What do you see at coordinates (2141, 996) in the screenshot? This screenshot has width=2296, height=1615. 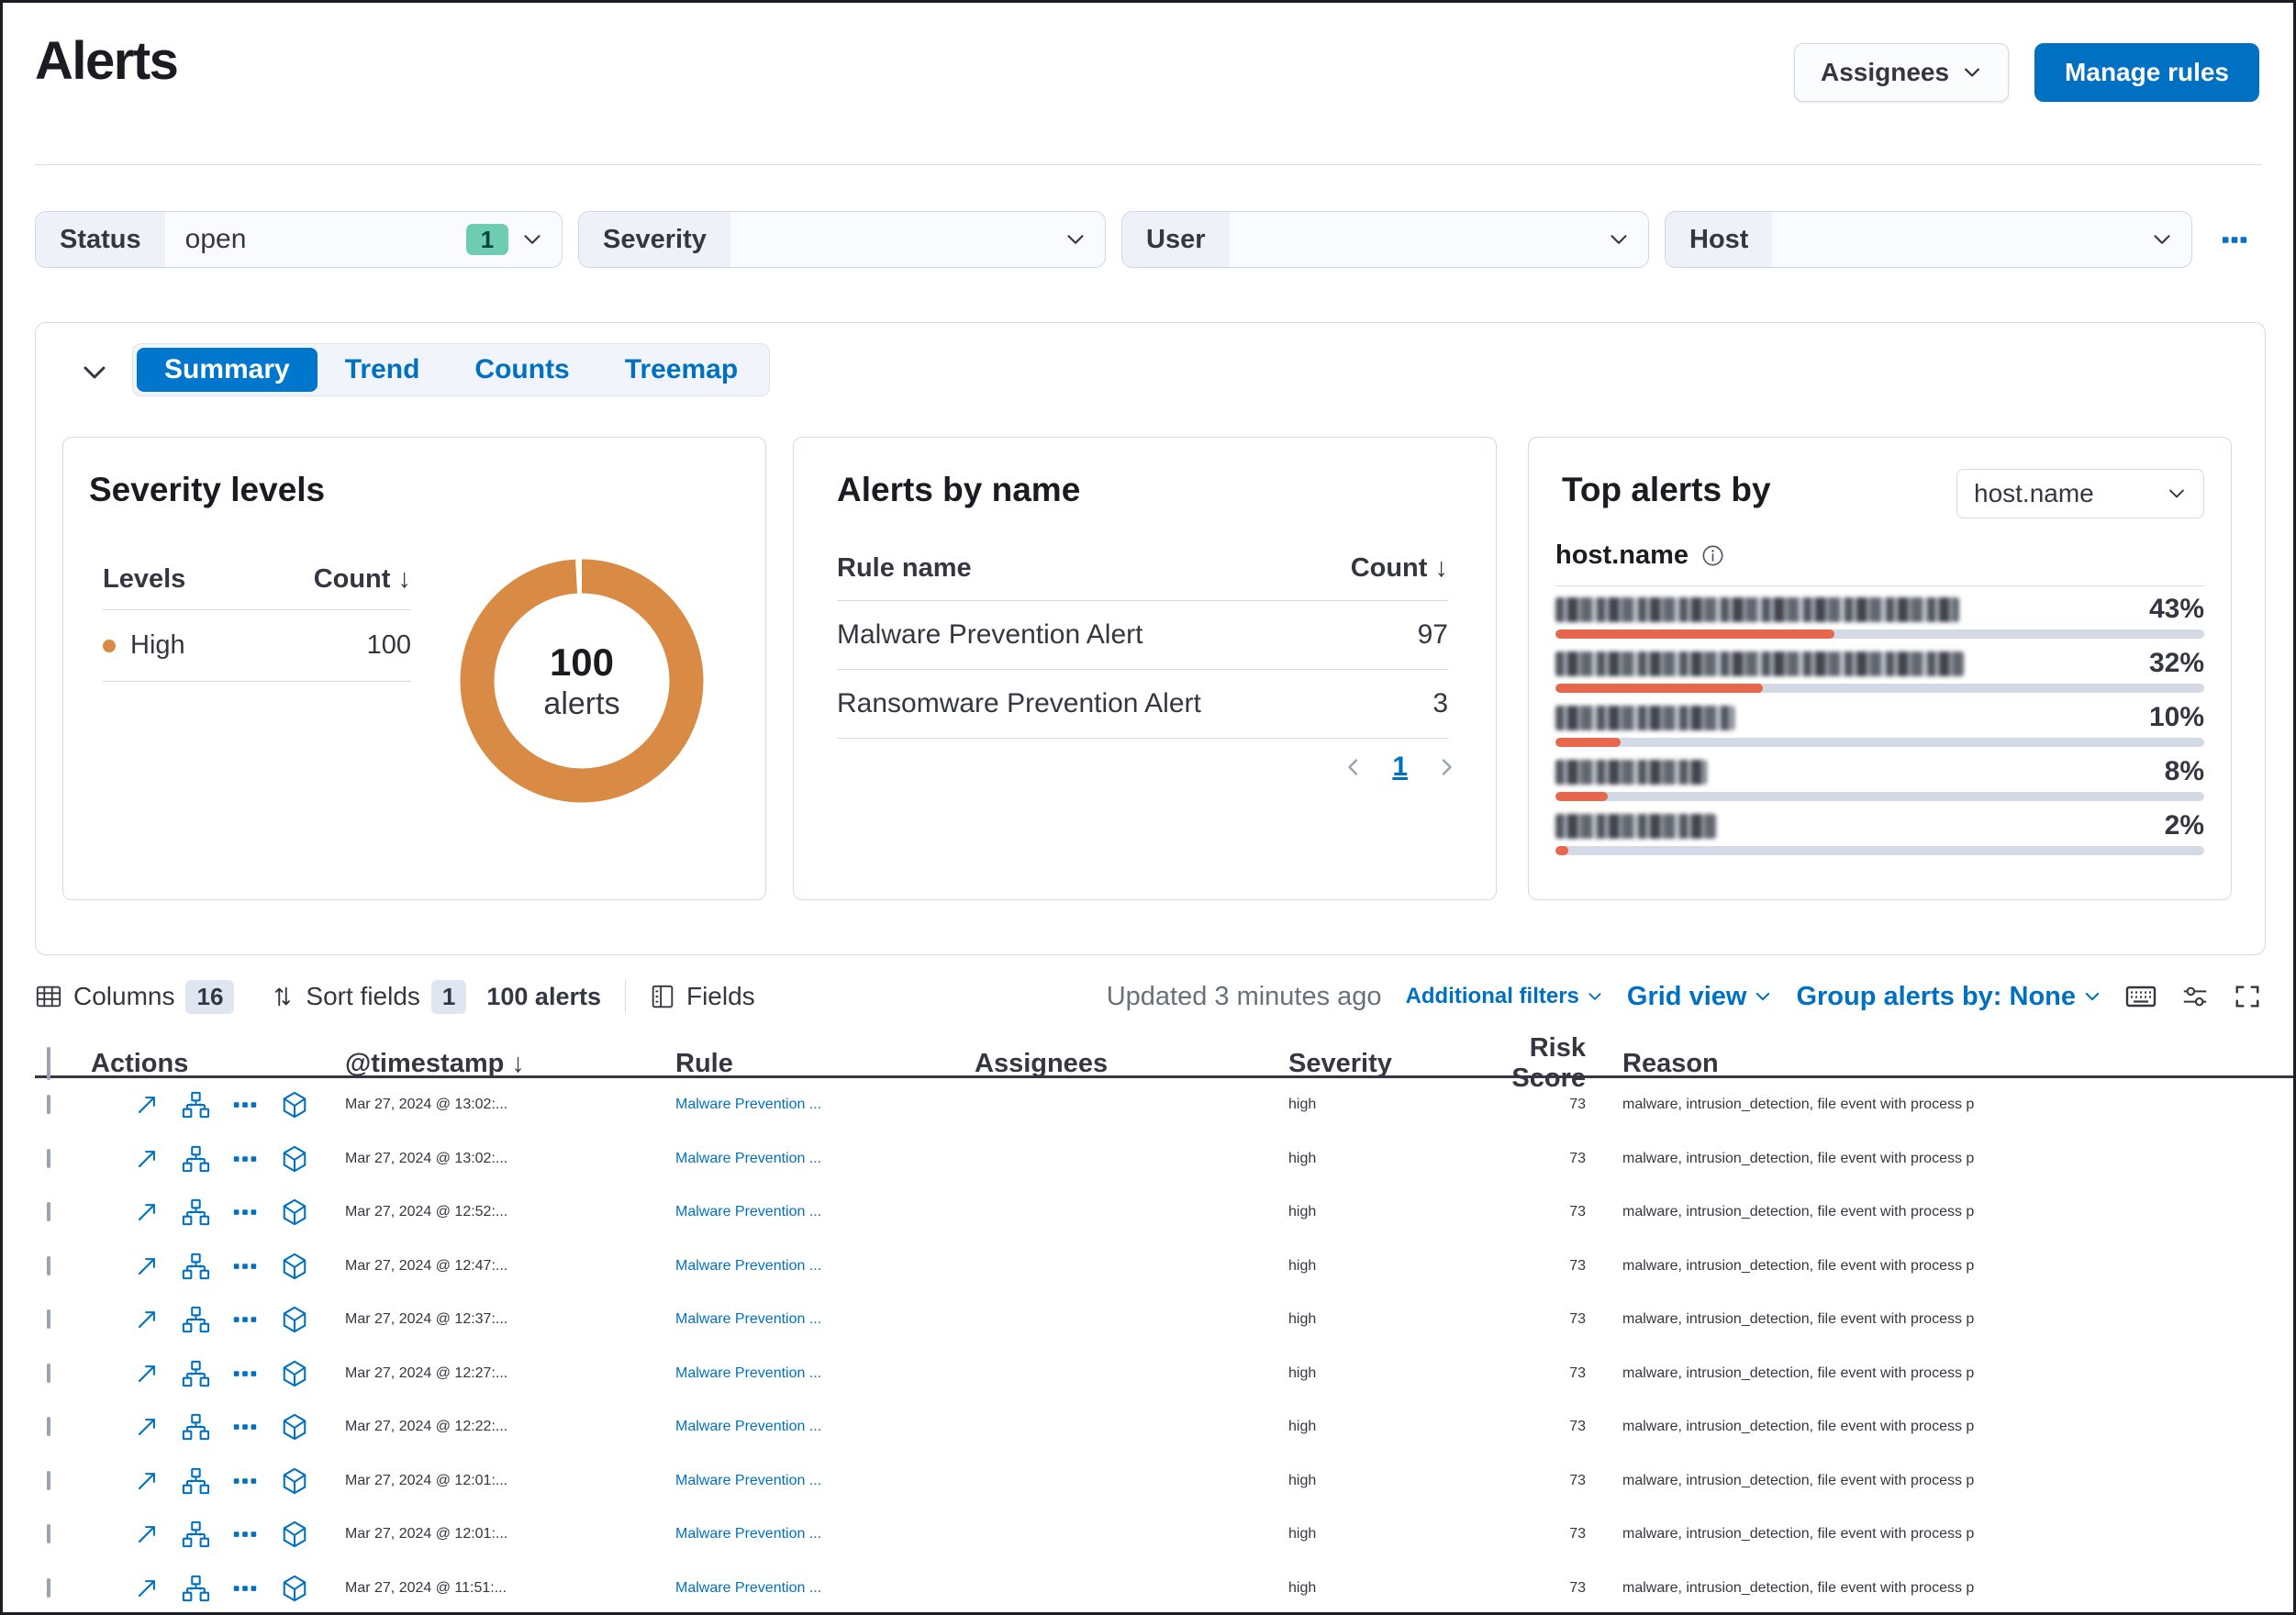 I see `keyboard-shortcuts-icon` at bounding box center [2141, 996].